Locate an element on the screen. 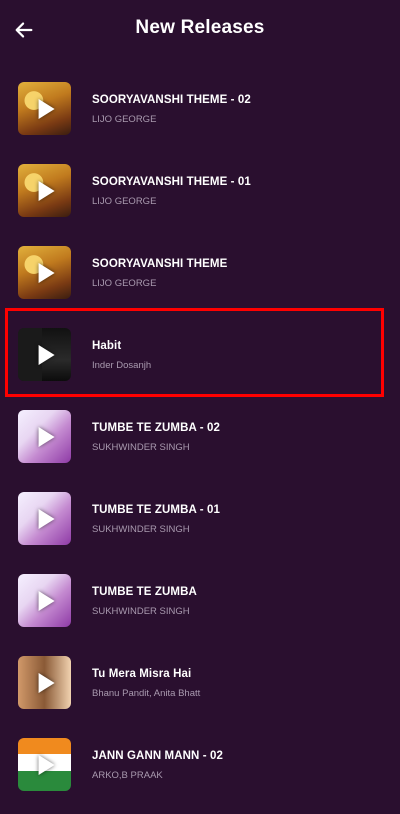  song-title: TUMBE TE ZUMBA - 01 is located at coordinates (156, 510).